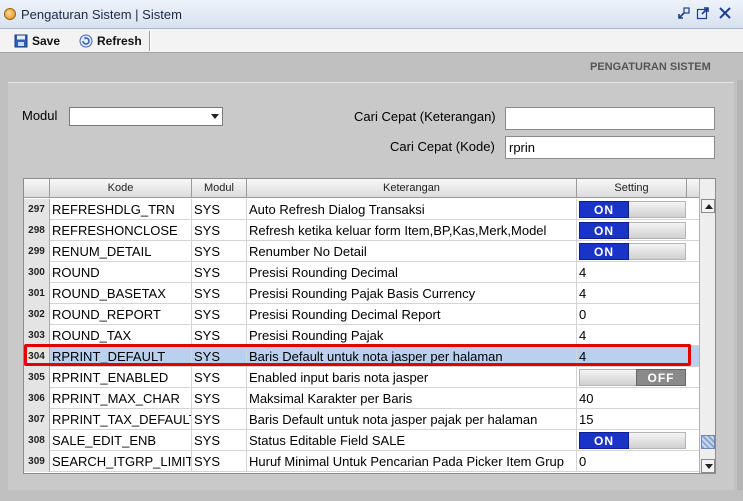 This screenshot has height=501, width=743. What do you see at coordinates (708, 442) in the screenshot?
I see `scrollbar-thumb` at bounding box center [708, 442].